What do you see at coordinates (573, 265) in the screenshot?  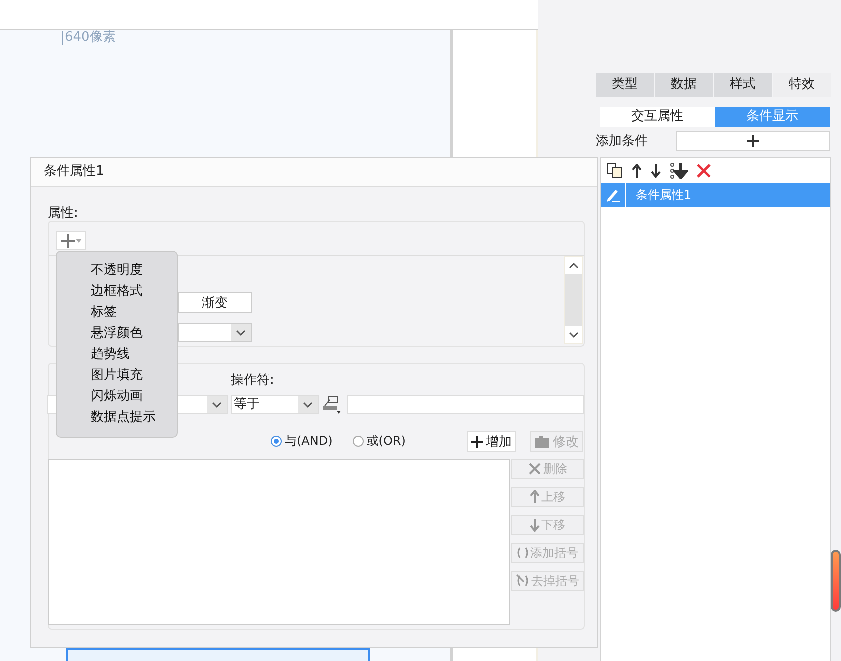 I see `chevron-up-icon` at bounding box center [573, 265].